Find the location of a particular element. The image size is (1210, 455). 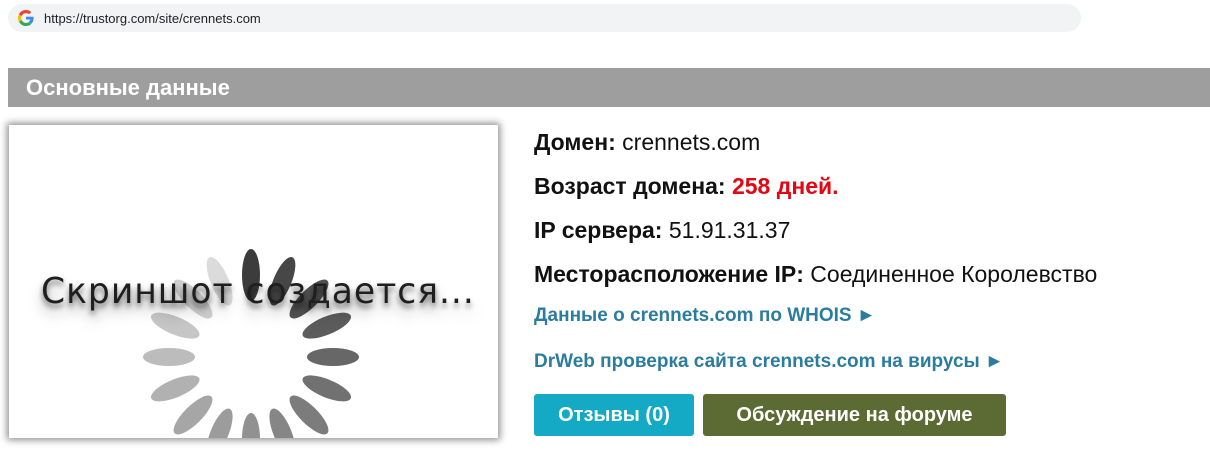

ip-location-label: Месторасположение IP: is located at coordinates (669, 274).